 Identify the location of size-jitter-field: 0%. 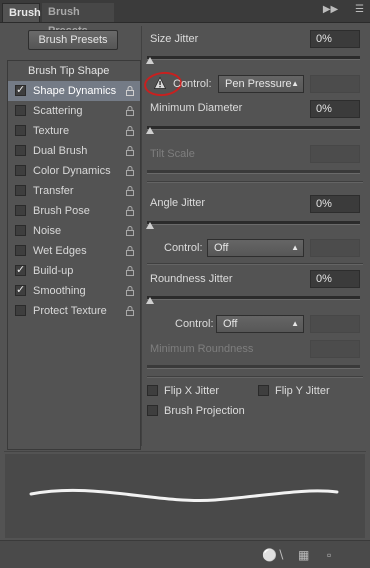
(335, 39).